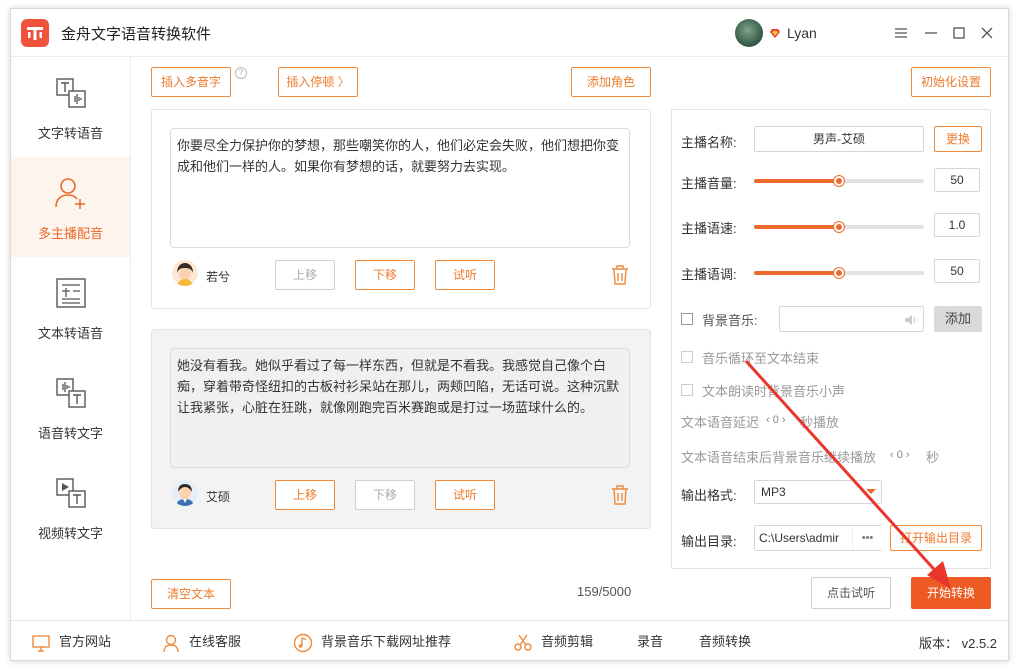 This screenshot has width=1020, height=670. What do you see at coordinates (773, 492) in the screenshot?
I see `format-value: MP3` at bounding box center [773, 492].